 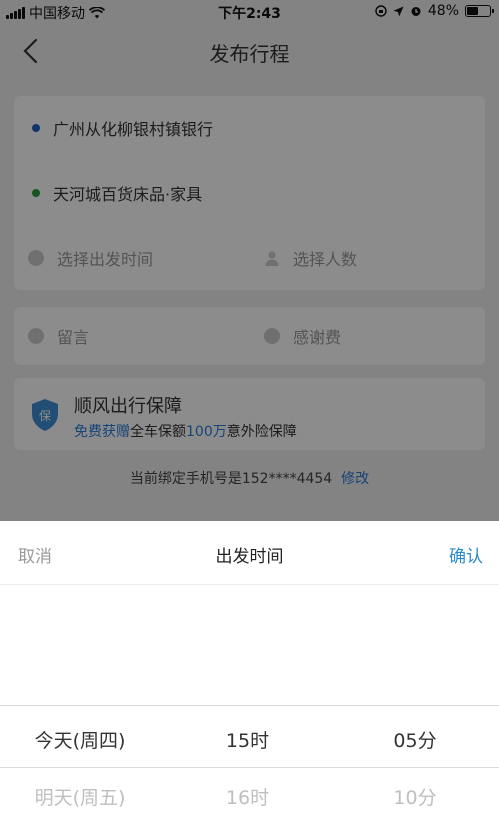 I want to click on picker-header: 取消 出发时间 确认, so click(x=249, y=553).